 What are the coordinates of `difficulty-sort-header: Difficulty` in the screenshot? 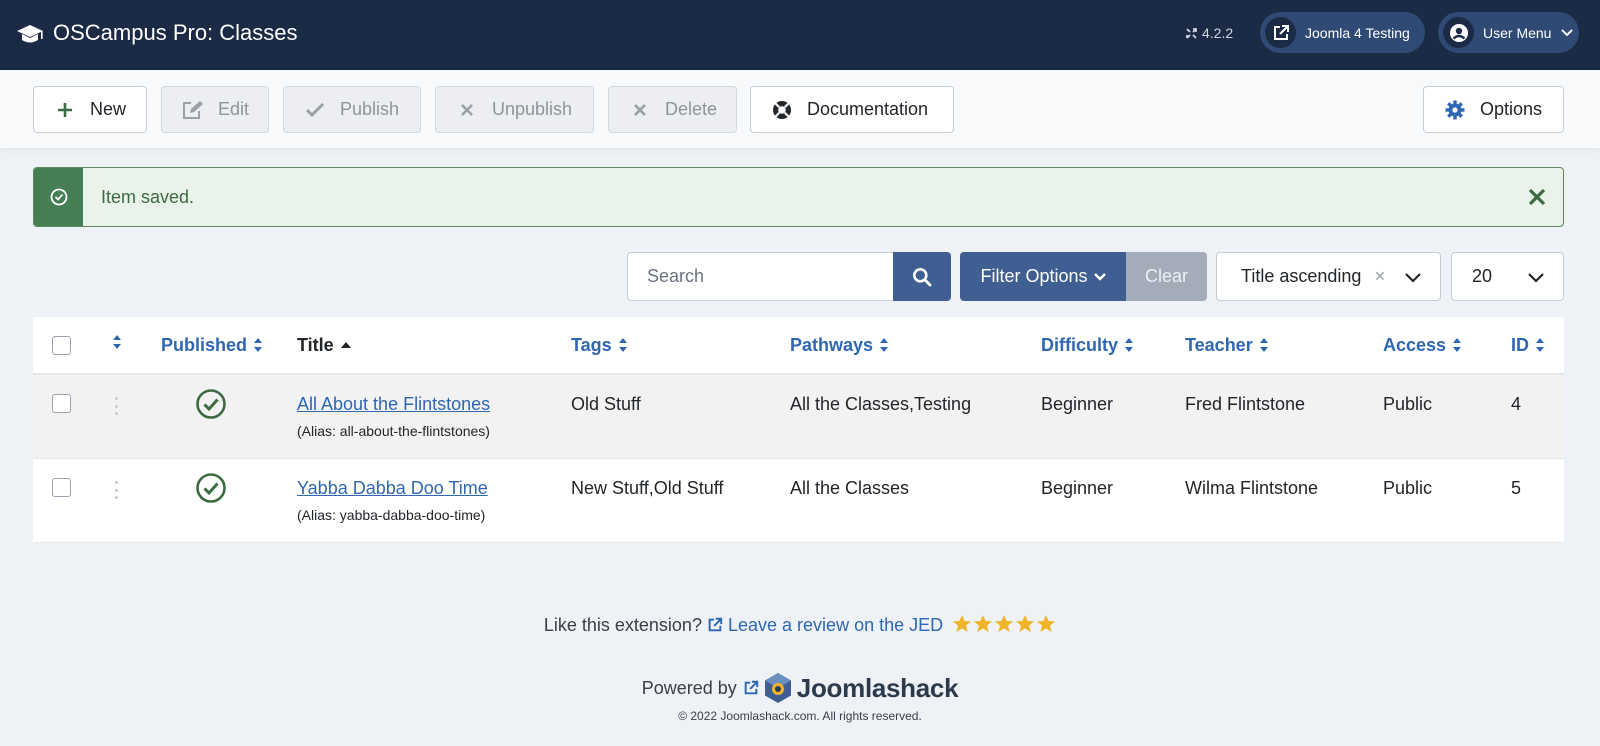 It's located at (1087, 345).